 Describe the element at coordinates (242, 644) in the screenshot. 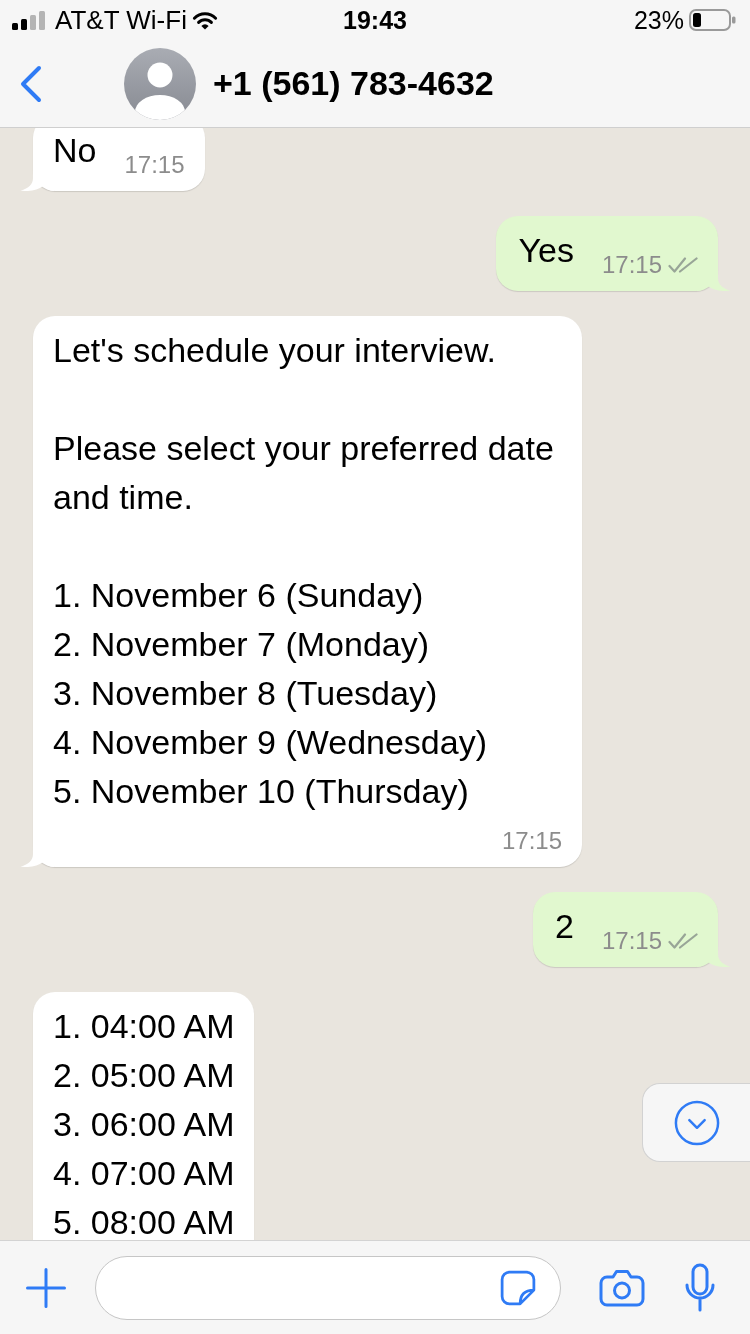

I see `message-text: 2. November 7 (Monday)` at that location.